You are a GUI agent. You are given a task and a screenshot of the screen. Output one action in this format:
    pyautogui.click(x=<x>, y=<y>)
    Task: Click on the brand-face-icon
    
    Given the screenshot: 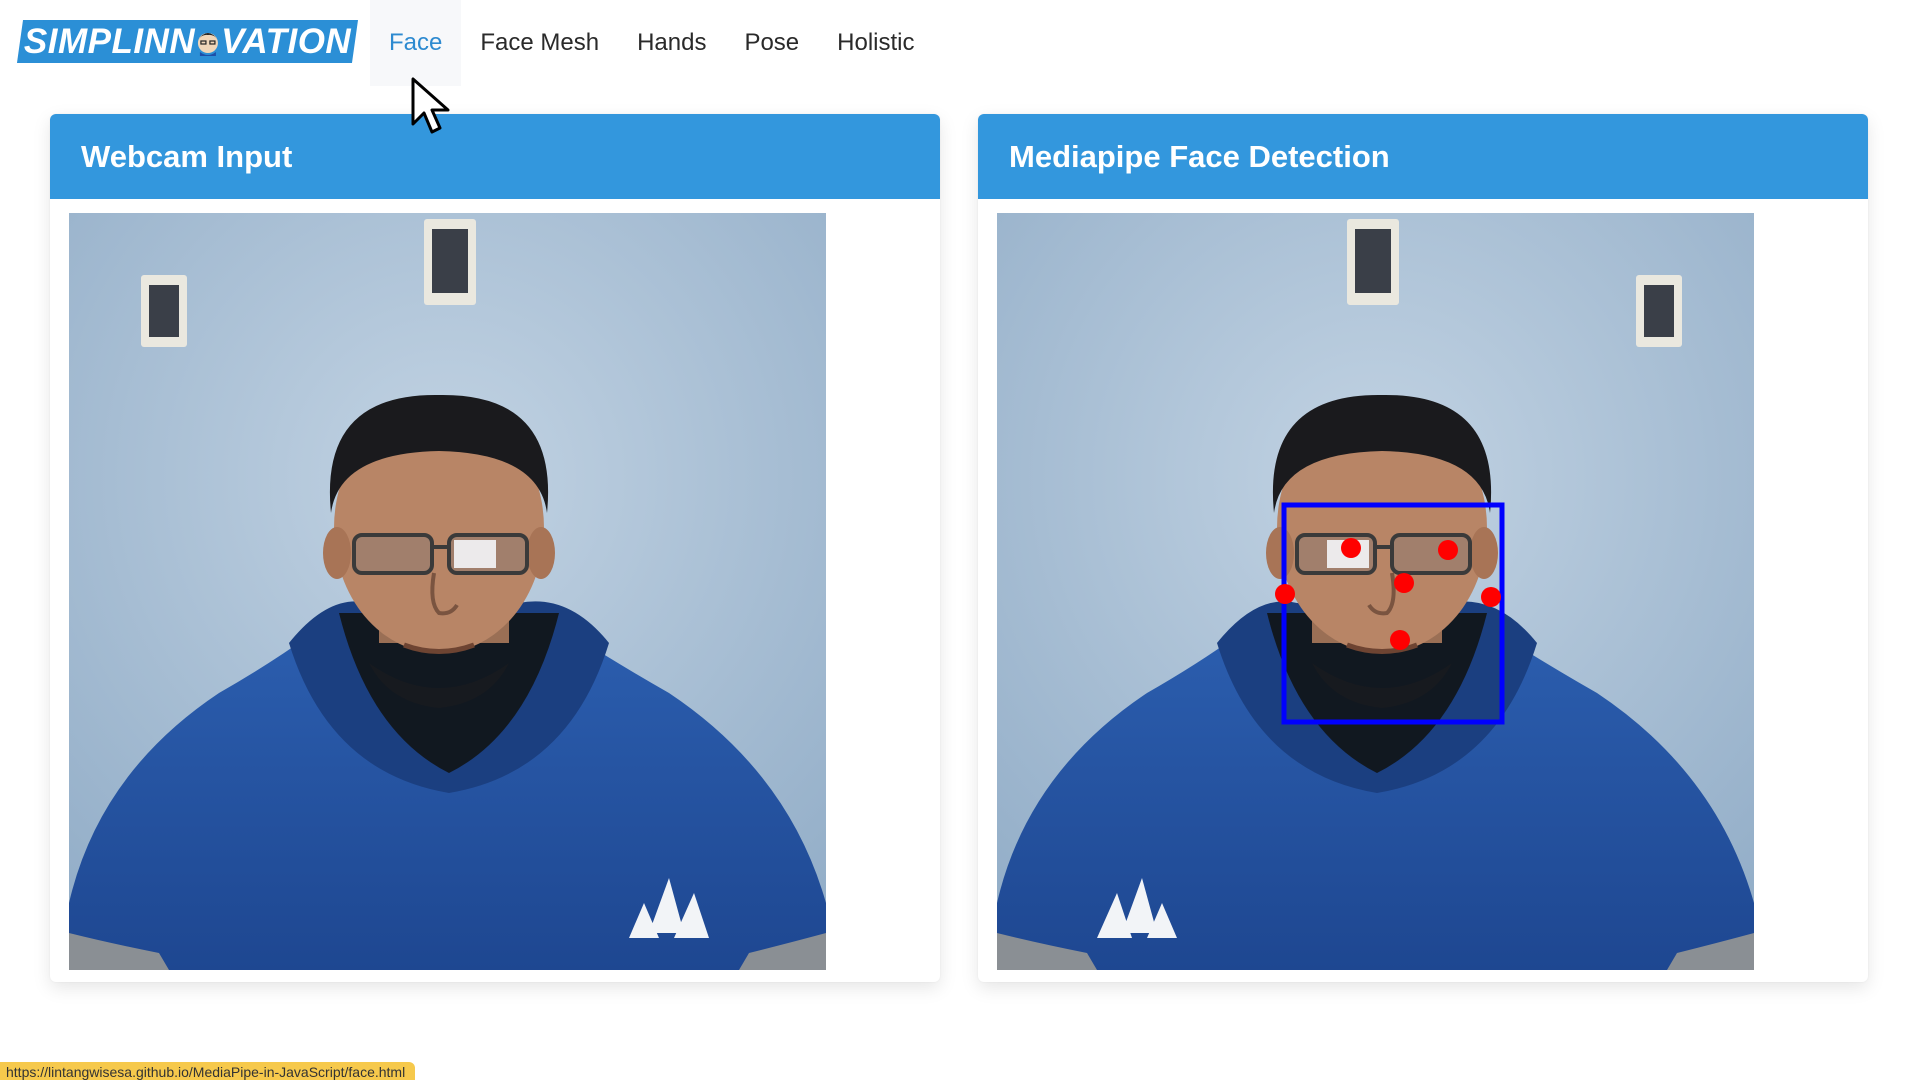 What is the action you would take?
    pyautogui.click(x=208, y=44)
    